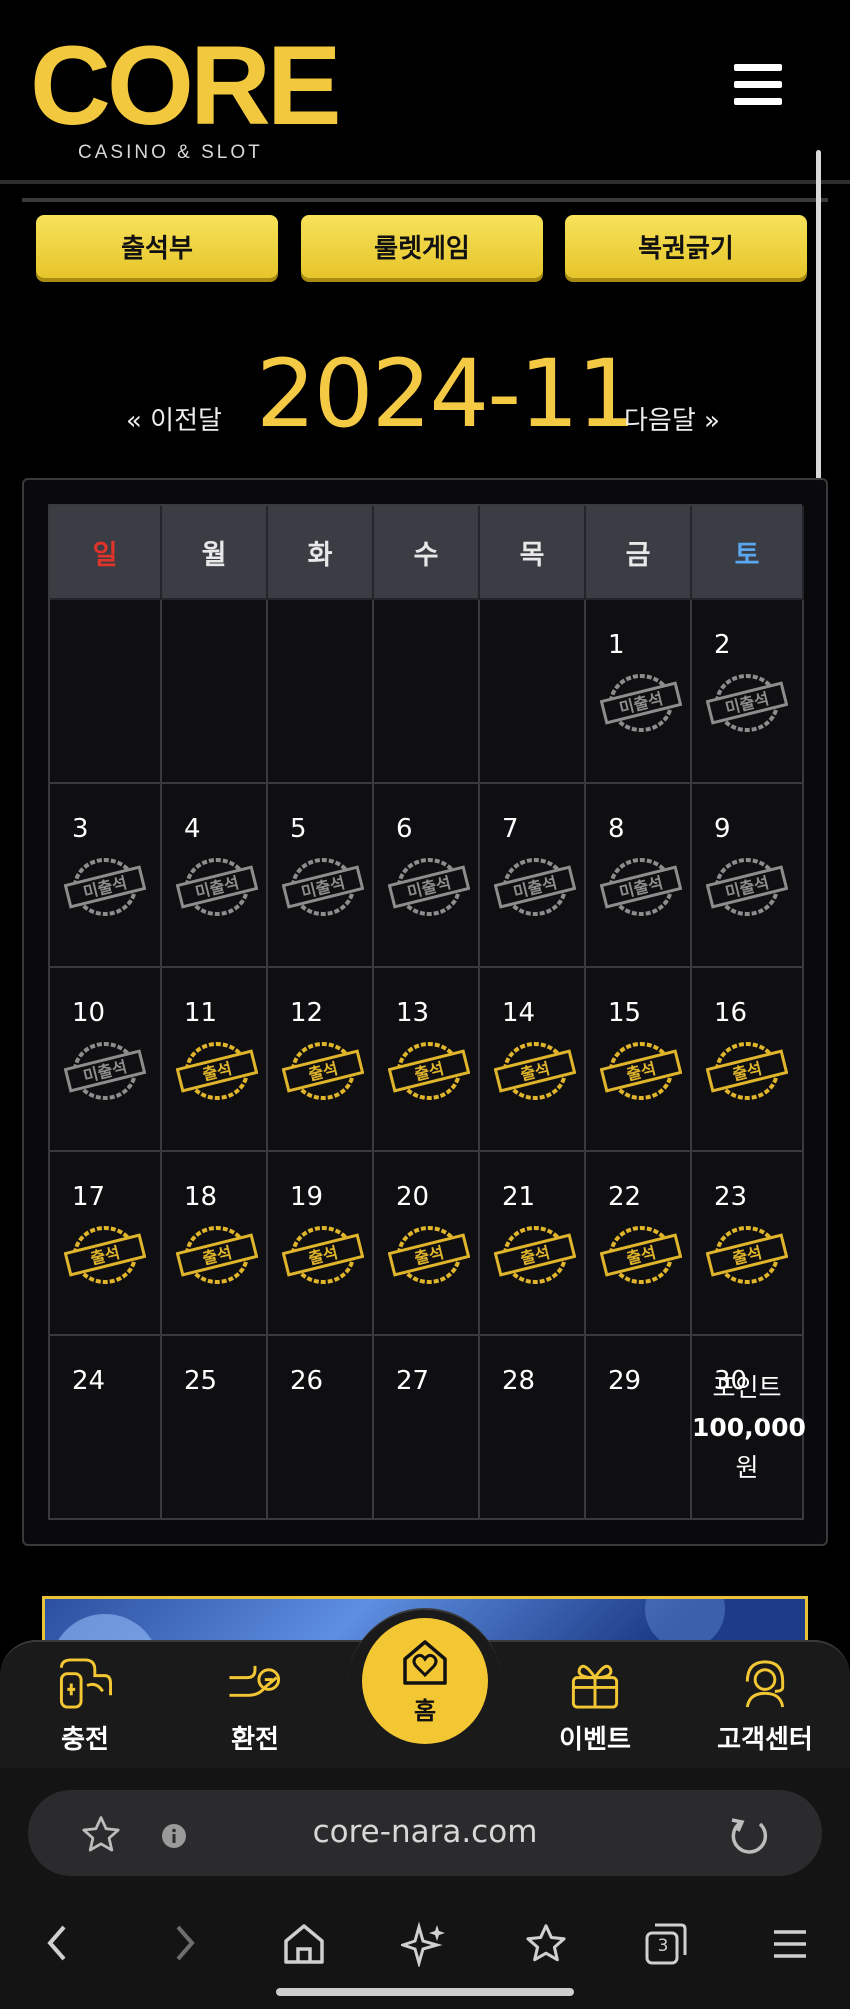  Describe the element at coordinates (731, 1013) in the screenshot. I see `day-number: 16` at that location.